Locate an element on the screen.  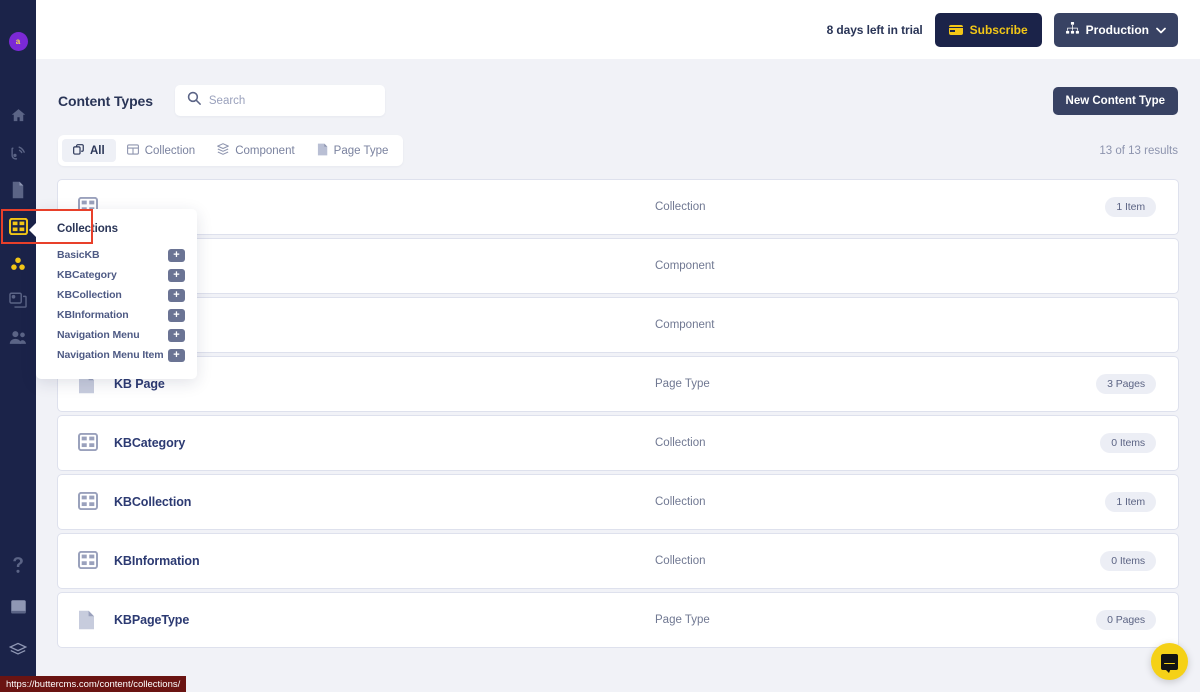
sidebar-item-media is located at coordinates (18, 300).